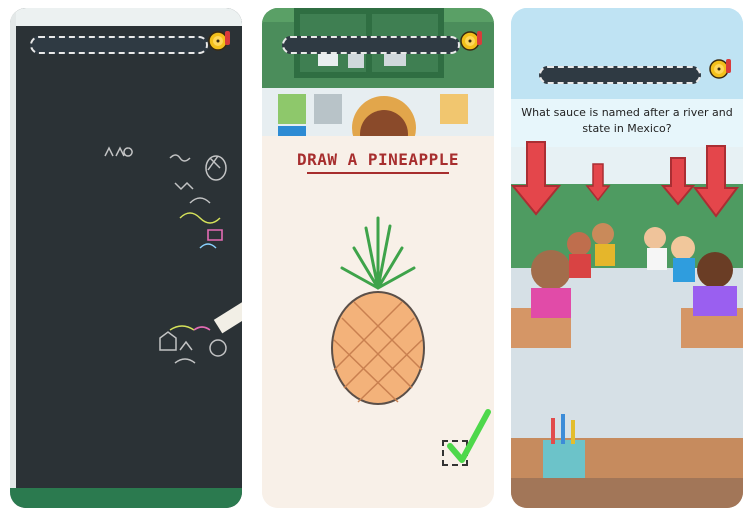 The image size is (751, 521). What do you see at coordinates (469, 436) in the screenshot?
I see `checkmark-icon` at bounding box center [469, 436].